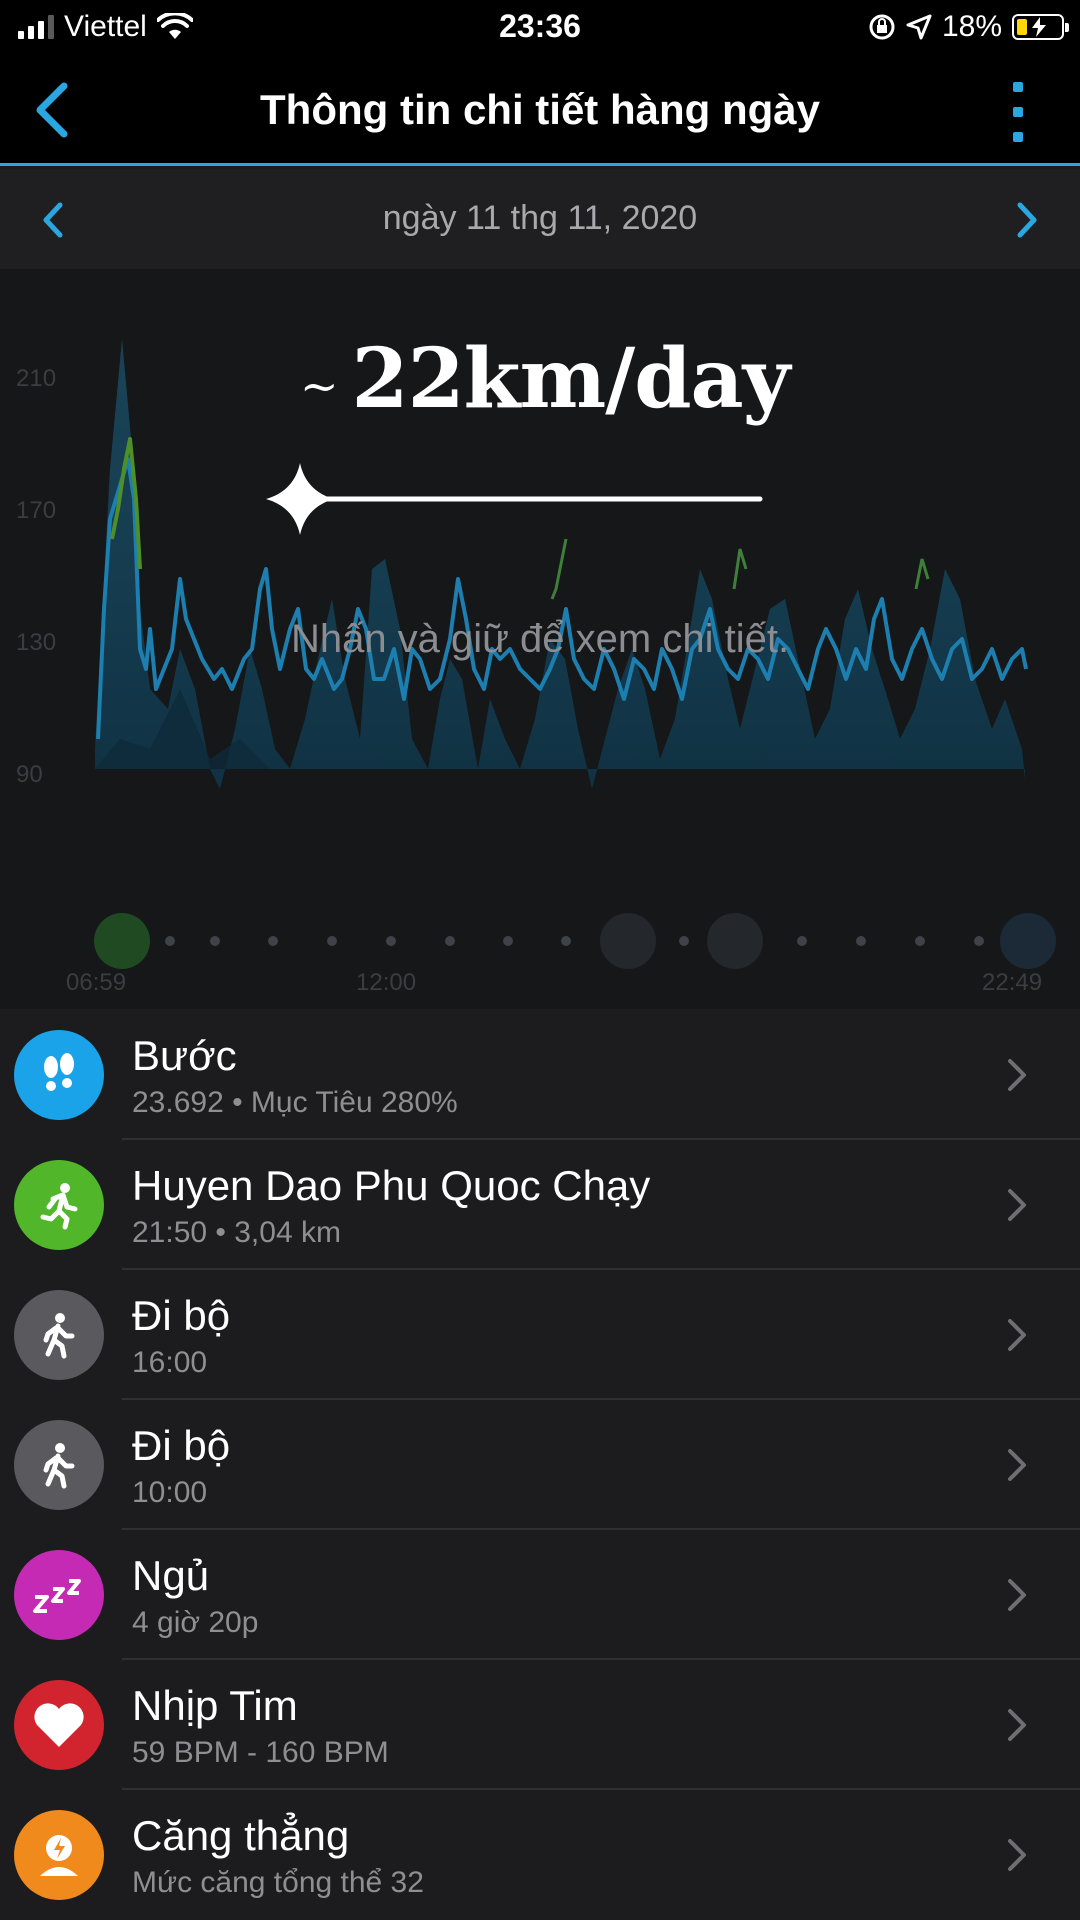  Describe the element at coordinates (171, 1575) in the screenshot. I see `item-title: Ngủ` at that location.